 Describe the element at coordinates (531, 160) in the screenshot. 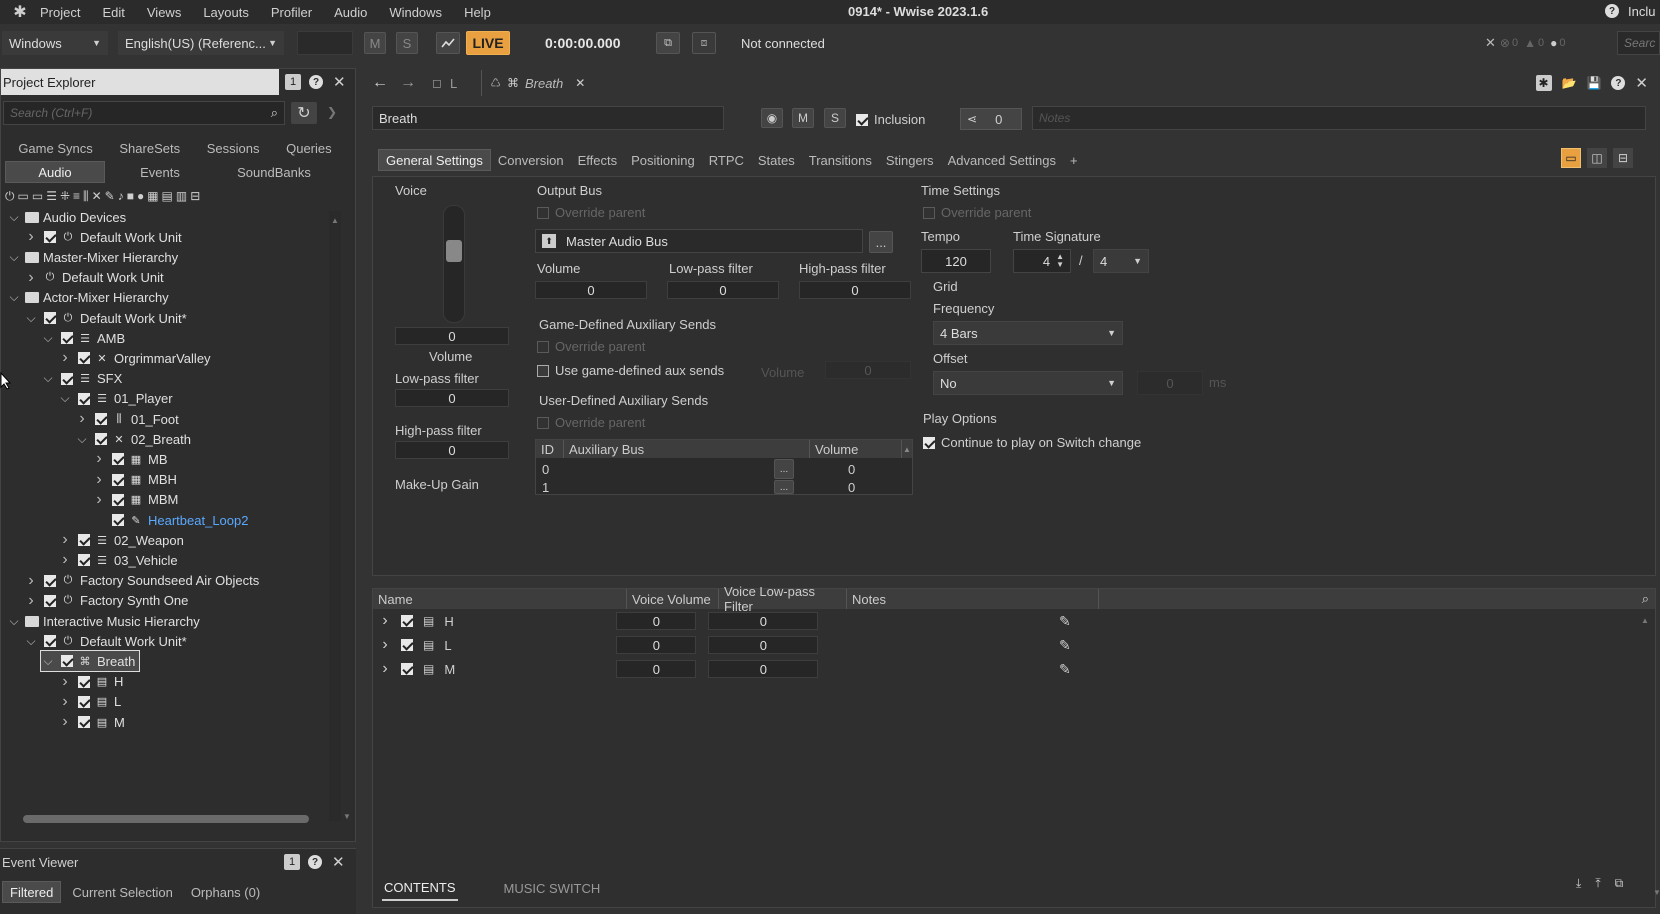

I see `tab-conversion: Conversion` at that location.